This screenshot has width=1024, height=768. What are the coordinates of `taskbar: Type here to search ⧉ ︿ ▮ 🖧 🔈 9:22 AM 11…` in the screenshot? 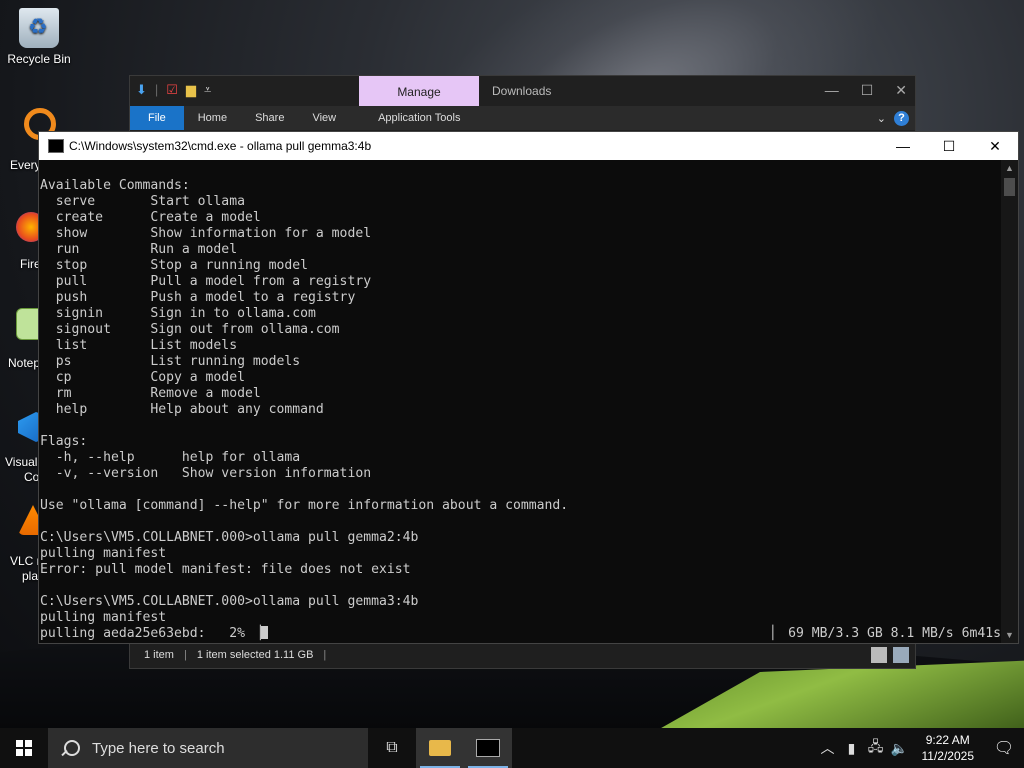 It's located at (512, 748).